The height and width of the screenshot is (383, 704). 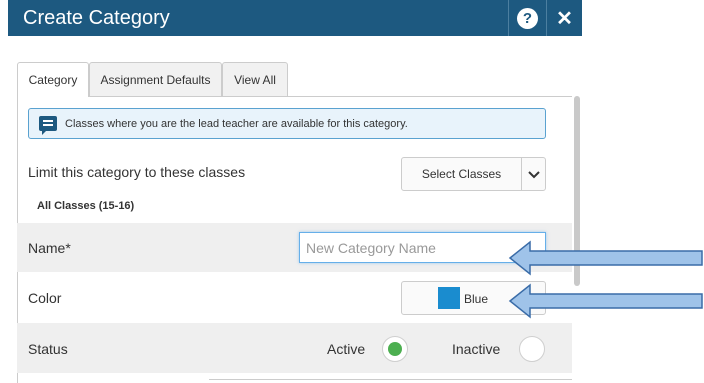 What do you see at coordinates (449, 298) in the screenshot?
I see `color-swatch` at bounding box center [449, 298].